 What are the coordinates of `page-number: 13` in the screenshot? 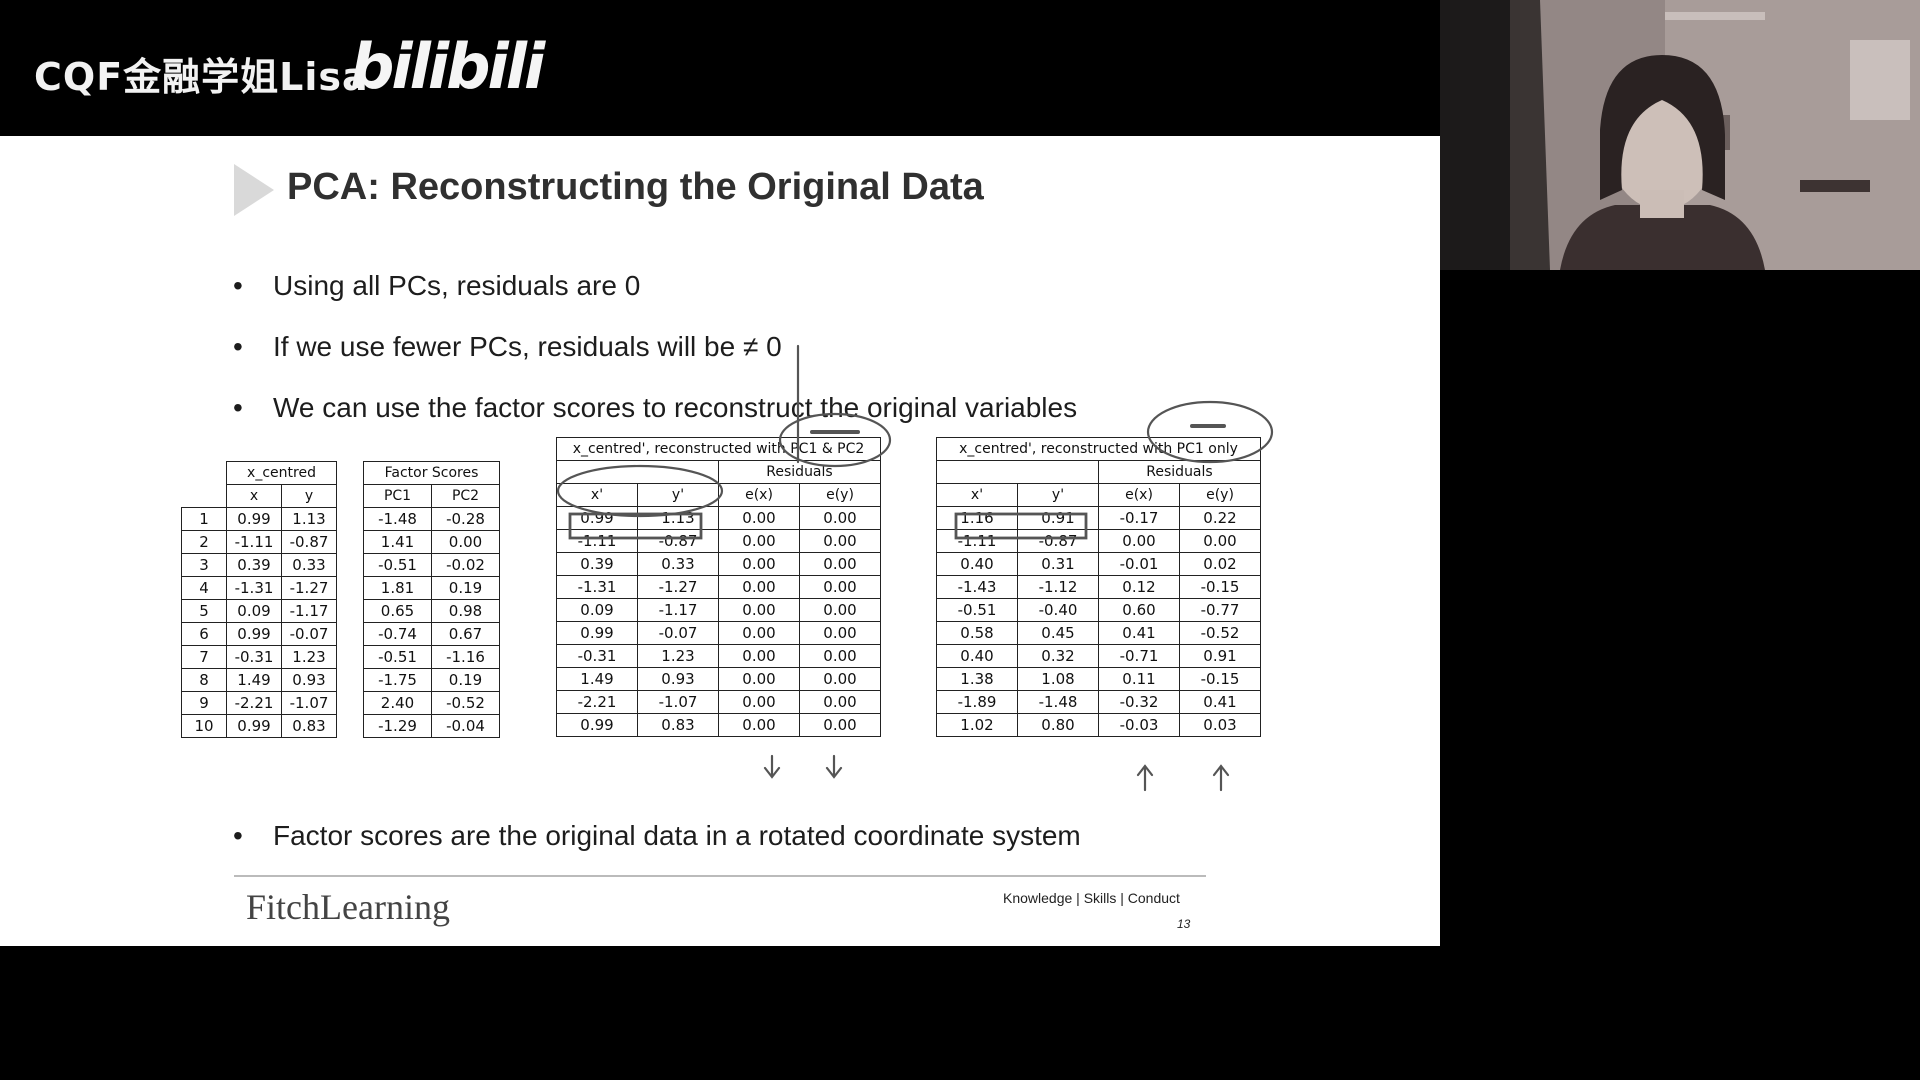 It's located at (1184, 924).